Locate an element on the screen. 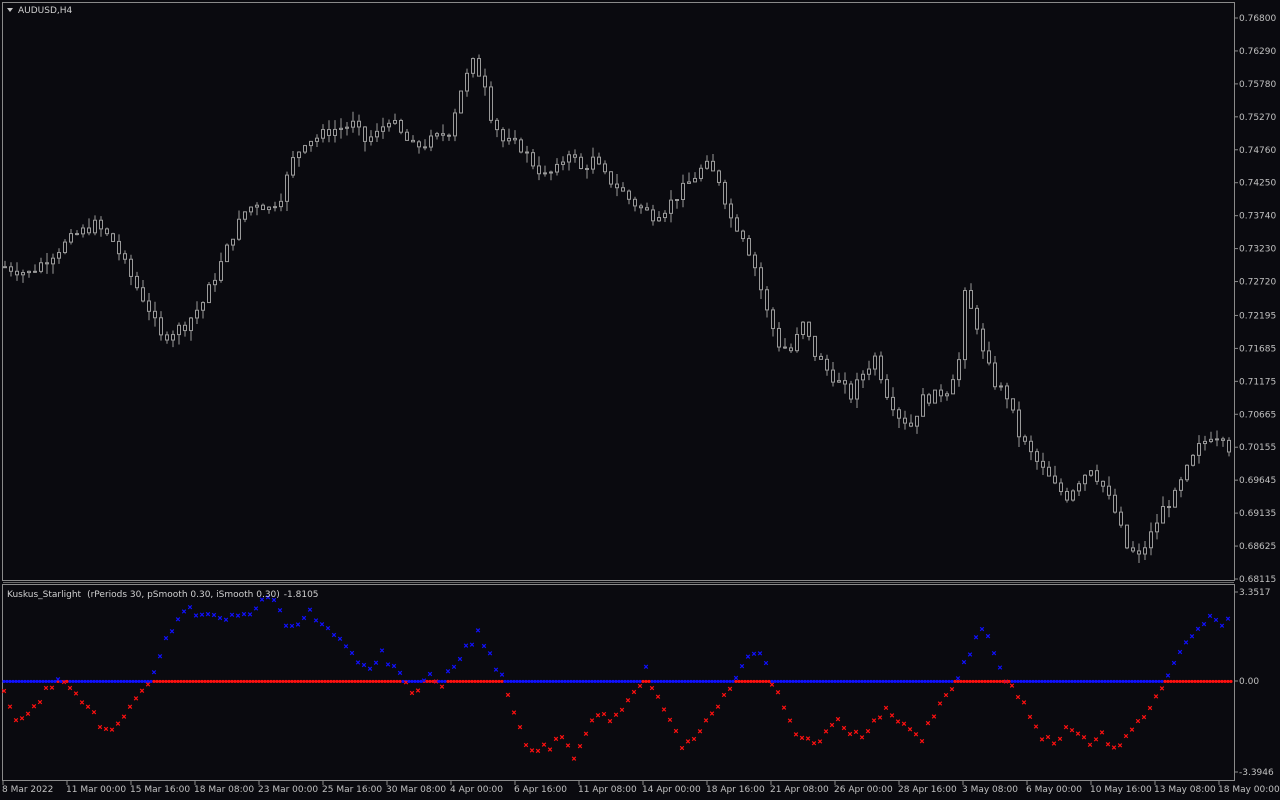 Image resolution: width=1280 pixels, height=800 pixels. price-axis-label: 0.71175 is located at coordinates (1257, 382).